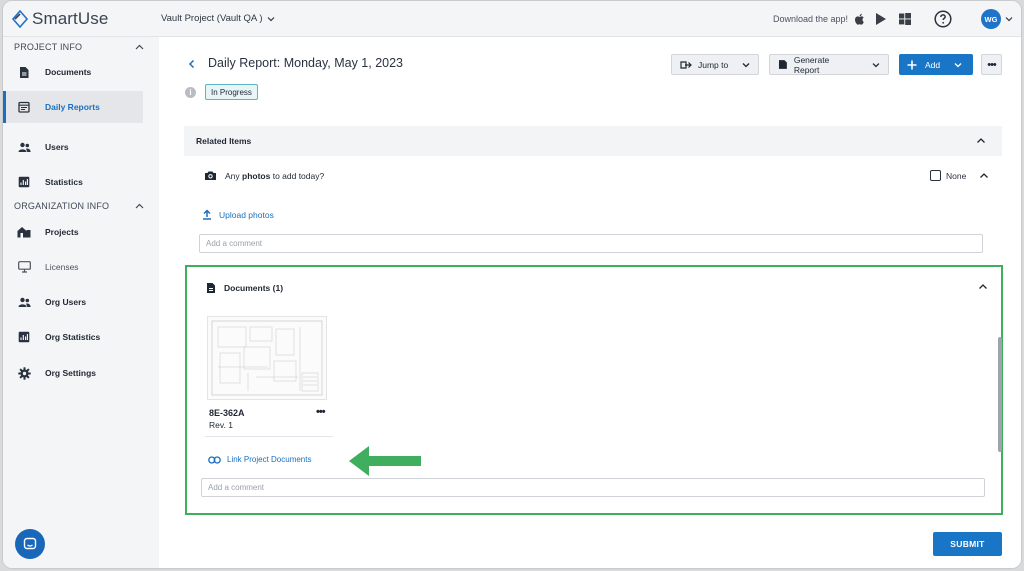 This screenshot has width=1024, height=571. I want to click on link-icon, so click(214, 459).